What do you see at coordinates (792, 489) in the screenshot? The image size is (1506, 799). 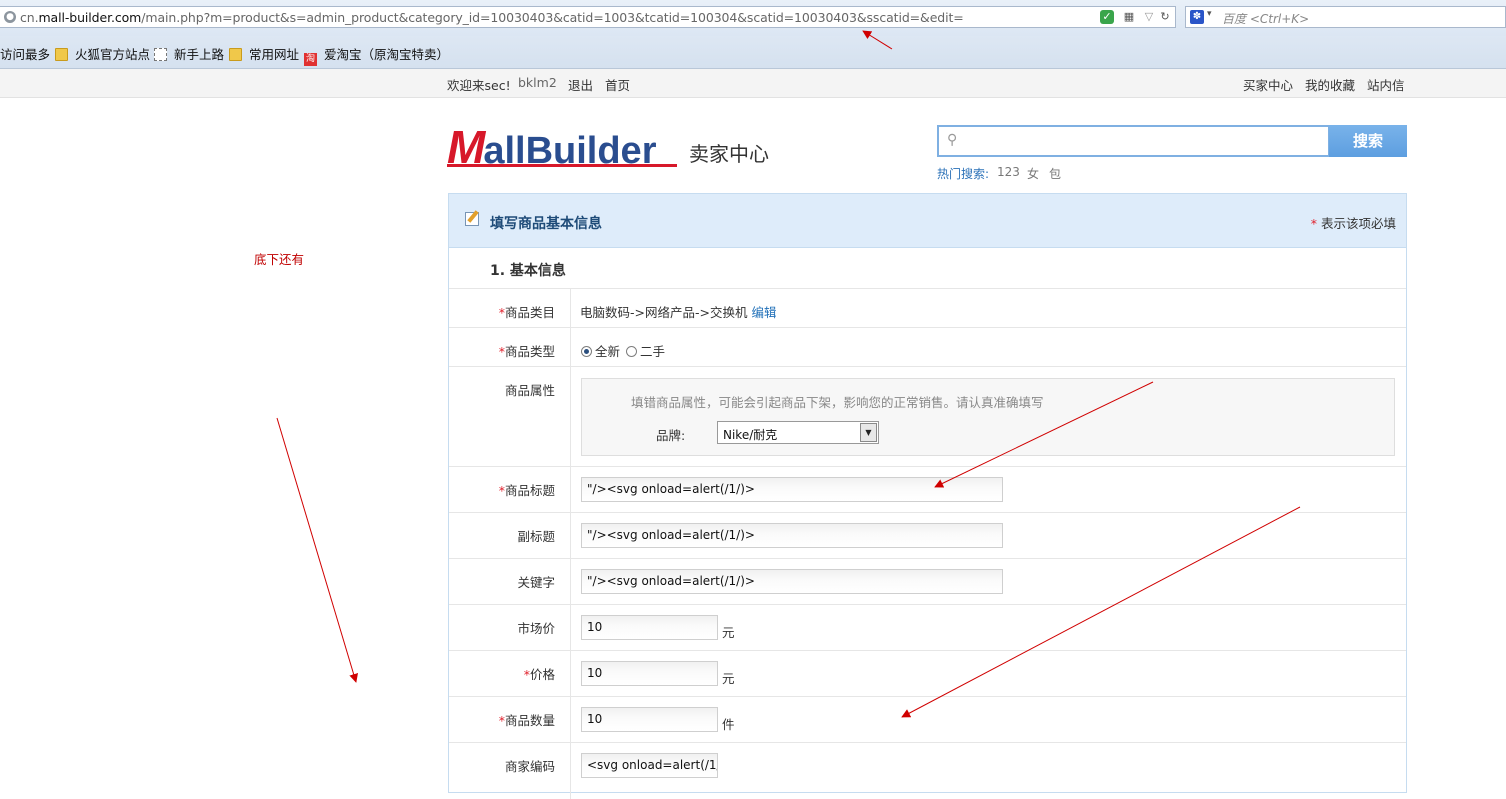 I see `product-title-input: "/><svg onload=alert(/1/)>` at bounding box center [792, 489].